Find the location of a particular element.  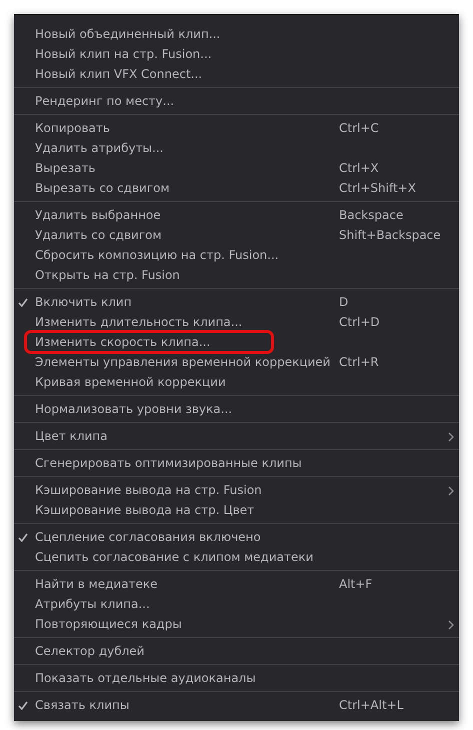

menu-item: Кэширование вывода на стр. Цвет is located at coordinates (236, 510).